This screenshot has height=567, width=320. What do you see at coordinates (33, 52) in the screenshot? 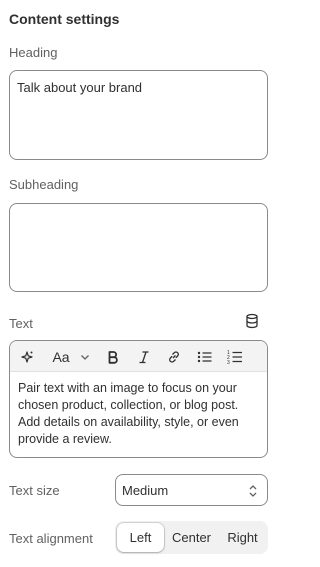
I see `heading-label: Heading` at bounding box center [33, 52].